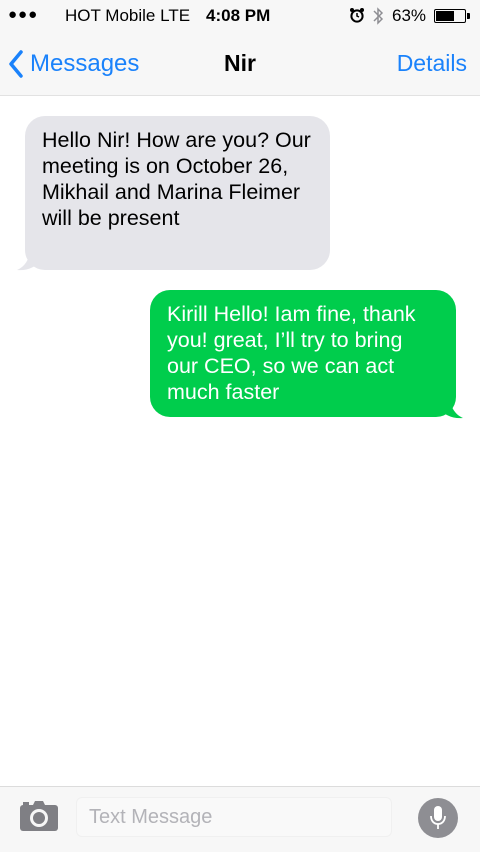 This screenshot has height=852, width=480. I want to click on status-time: 4:08 PM, so click(238, 15).